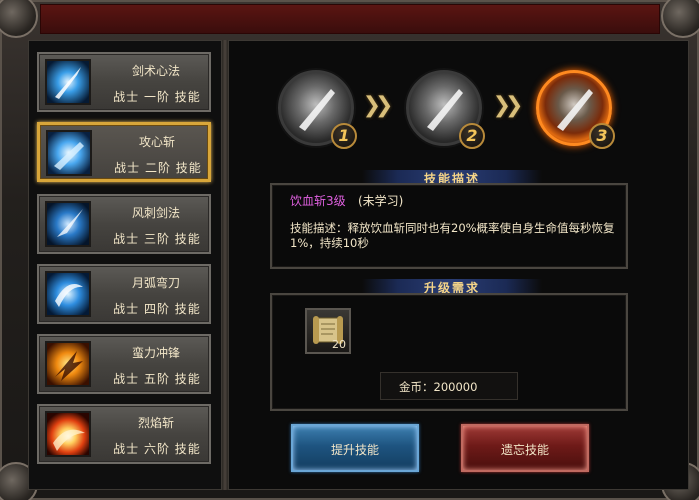 The height and width of the screenshot is (500, 699). Describe the element at coordinates (68, 294) in the screenshot. I see `crescent-blade-icon` at that location.